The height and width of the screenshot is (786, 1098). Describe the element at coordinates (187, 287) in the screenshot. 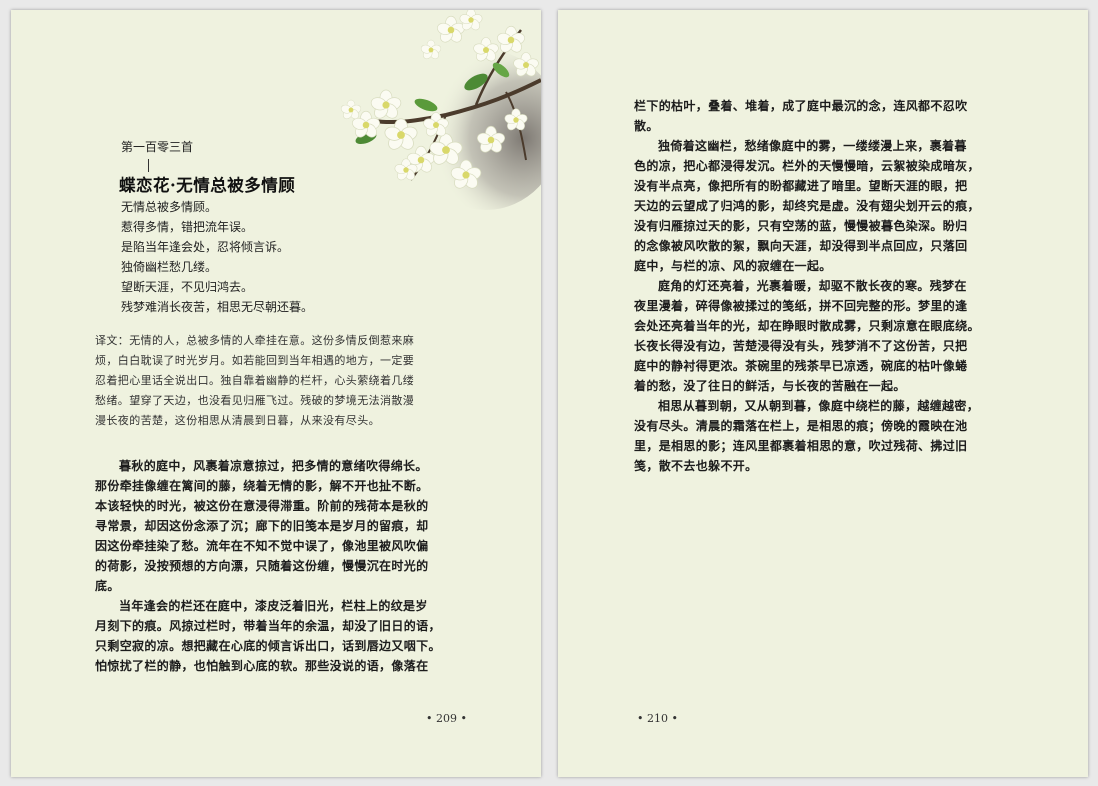

I see `poem-line: 望断天涯，不见归鸿去。` at that location.